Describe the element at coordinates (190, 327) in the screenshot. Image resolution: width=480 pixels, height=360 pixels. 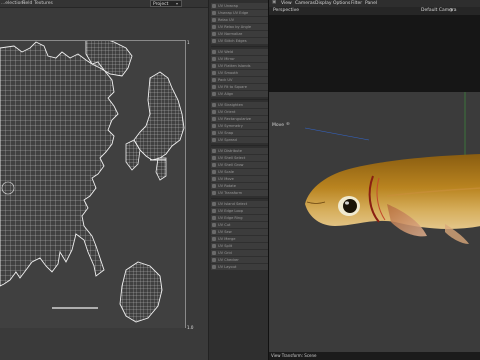
I see `uv-coord-bottom: 1.0` at that location.